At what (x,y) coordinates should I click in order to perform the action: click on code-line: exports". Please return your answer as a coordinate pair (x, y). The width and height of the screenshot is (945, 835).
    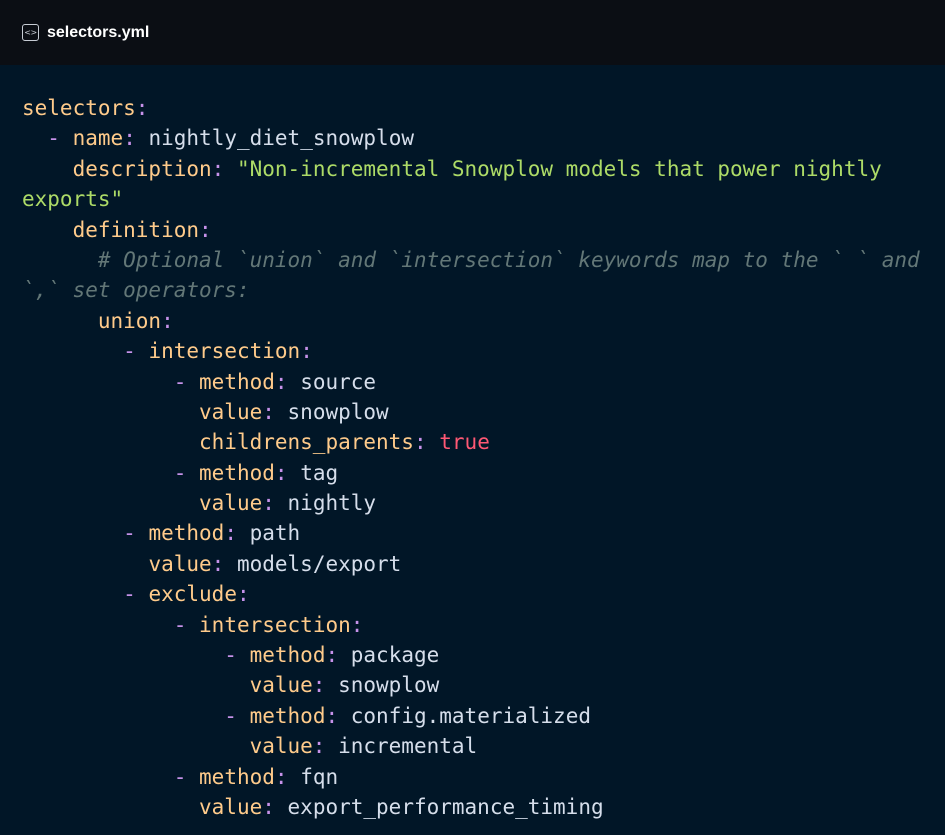
    Looking at the image, I should click on (483, 199).